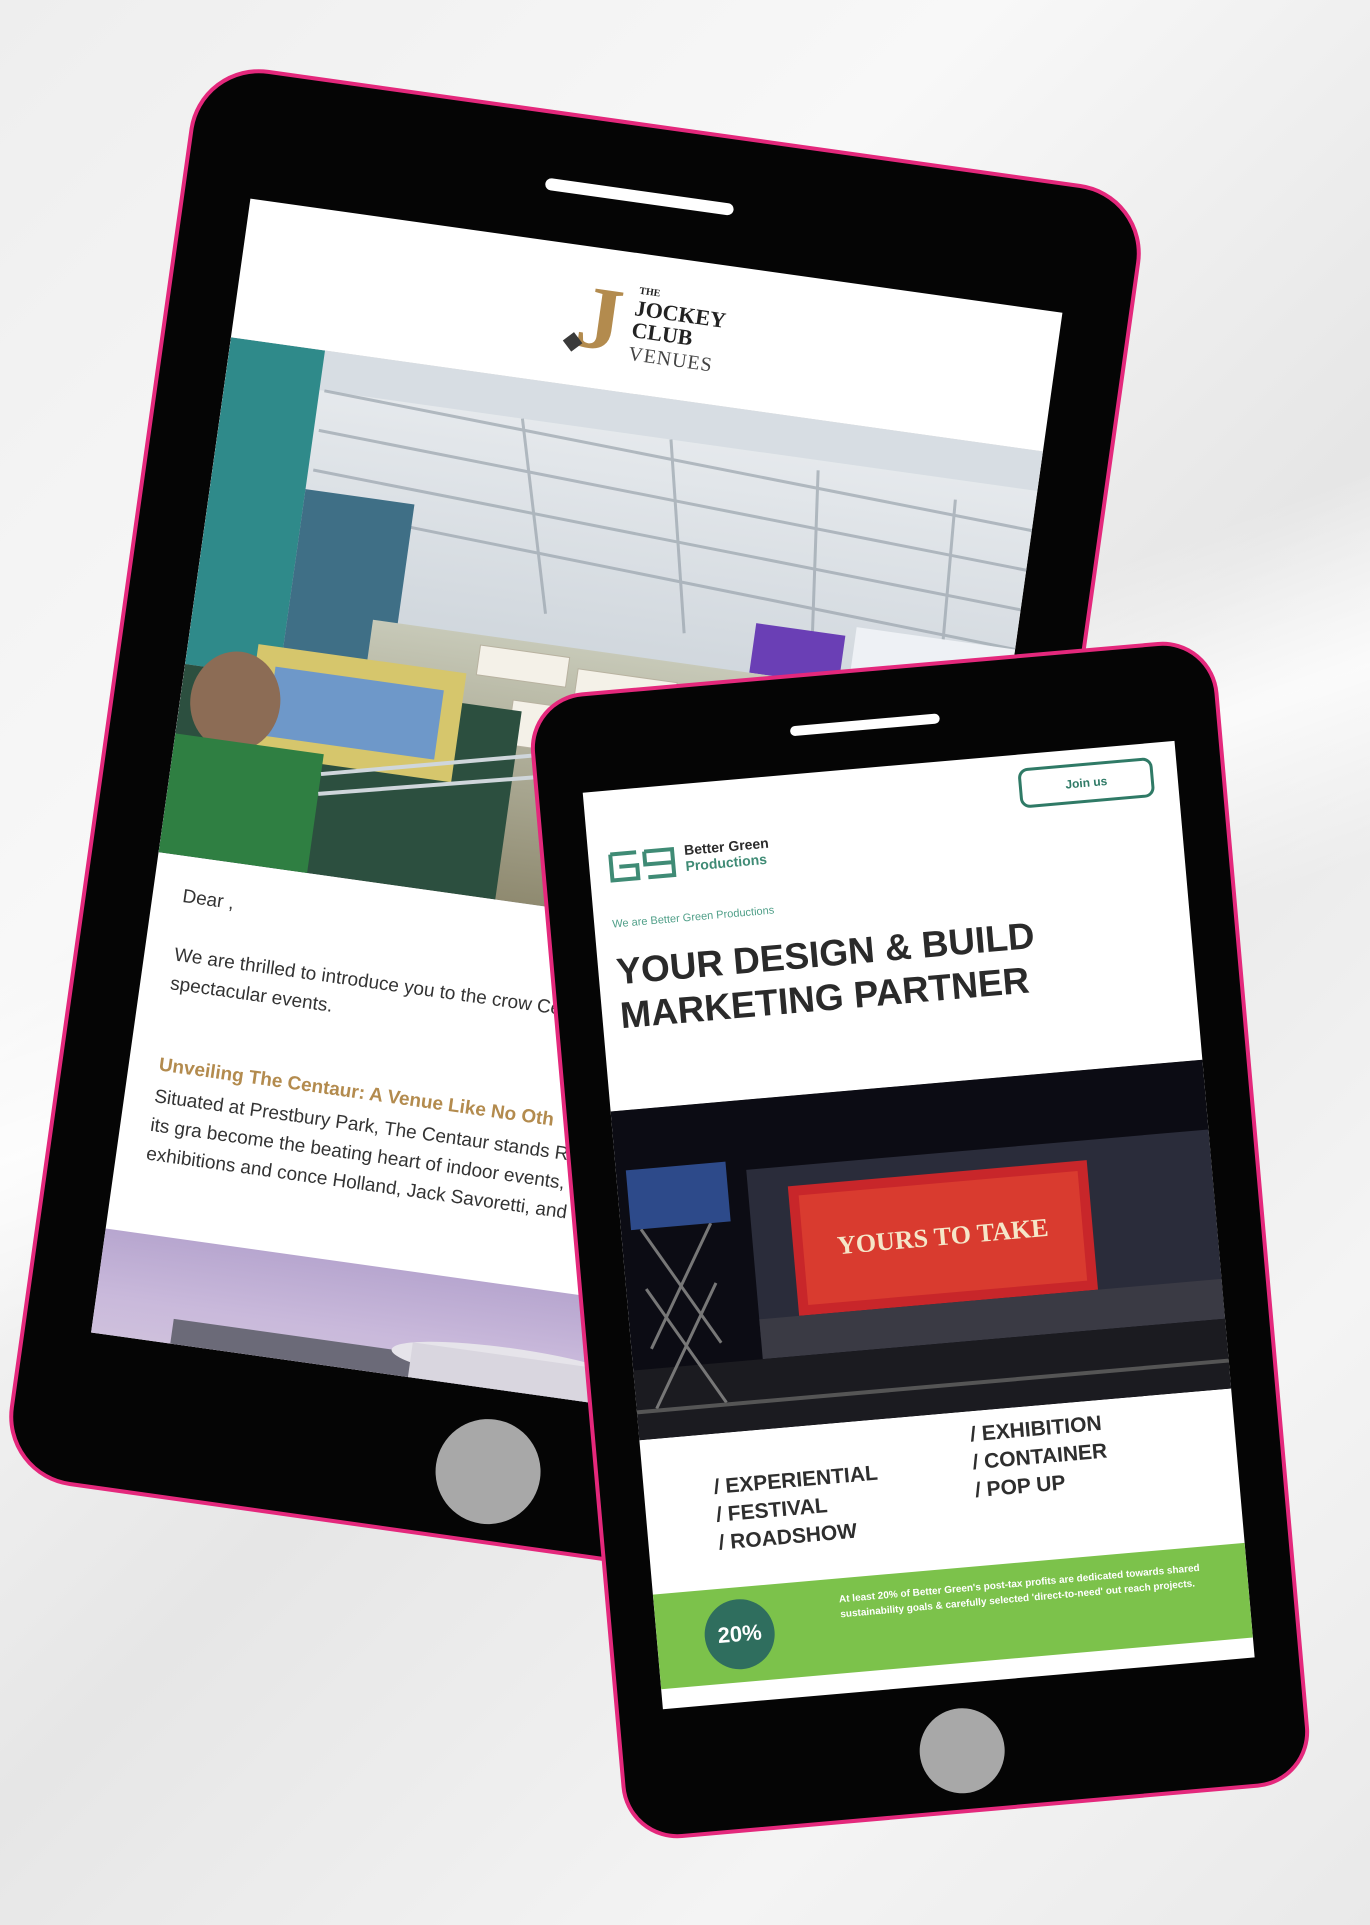 The height and width of the screenshot is (1925, 1370). Describe the element at coordinates (1040, 1457) in the screenshot. I see `services-list-right: / EXHIBITION / CONTAINER / POP UP` at that location.